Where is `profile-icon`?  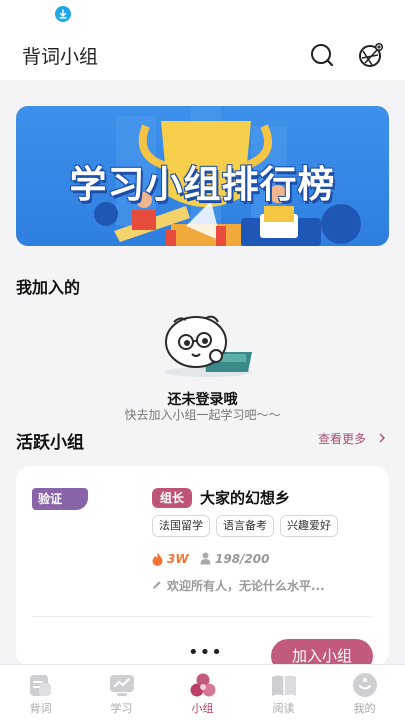
profile-icon is located at coordinates (365, 685).